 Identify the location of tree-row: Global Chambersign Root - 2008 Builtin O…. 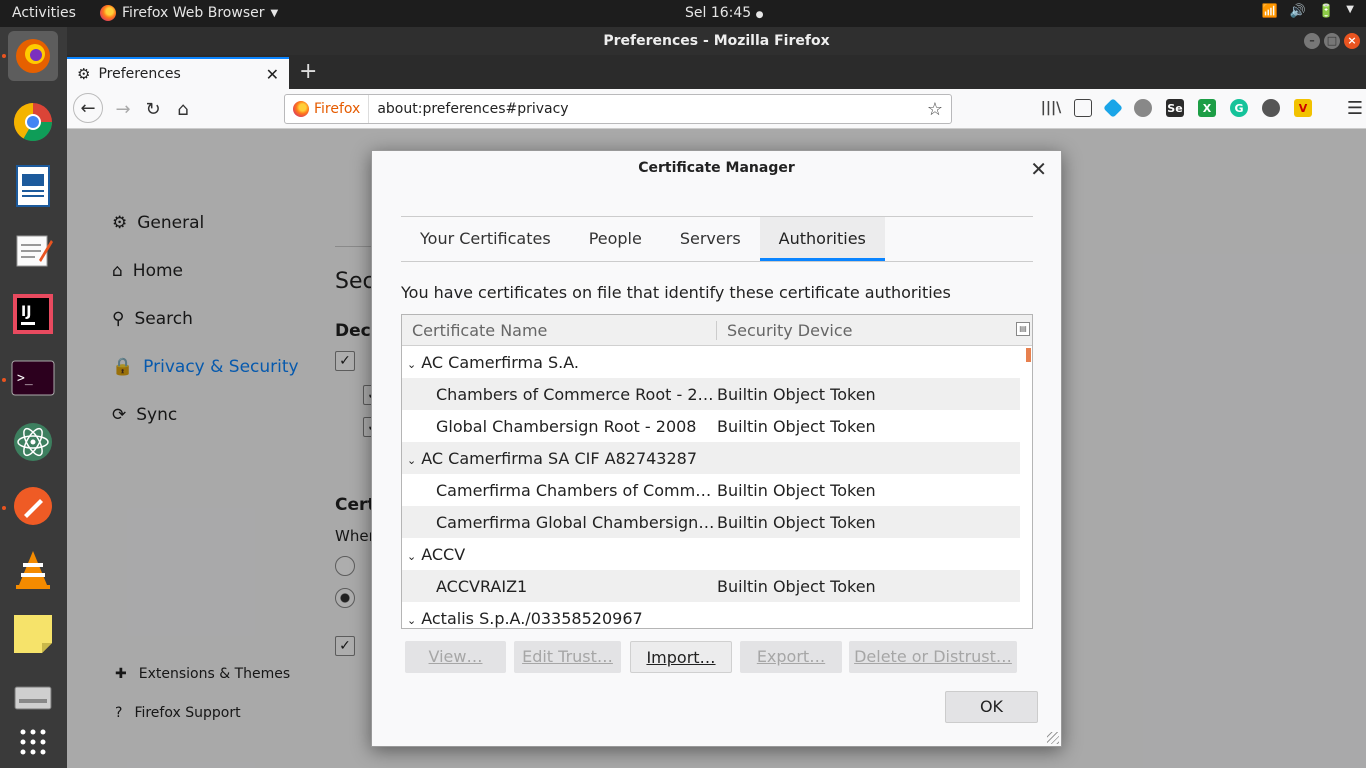
(711, 426).